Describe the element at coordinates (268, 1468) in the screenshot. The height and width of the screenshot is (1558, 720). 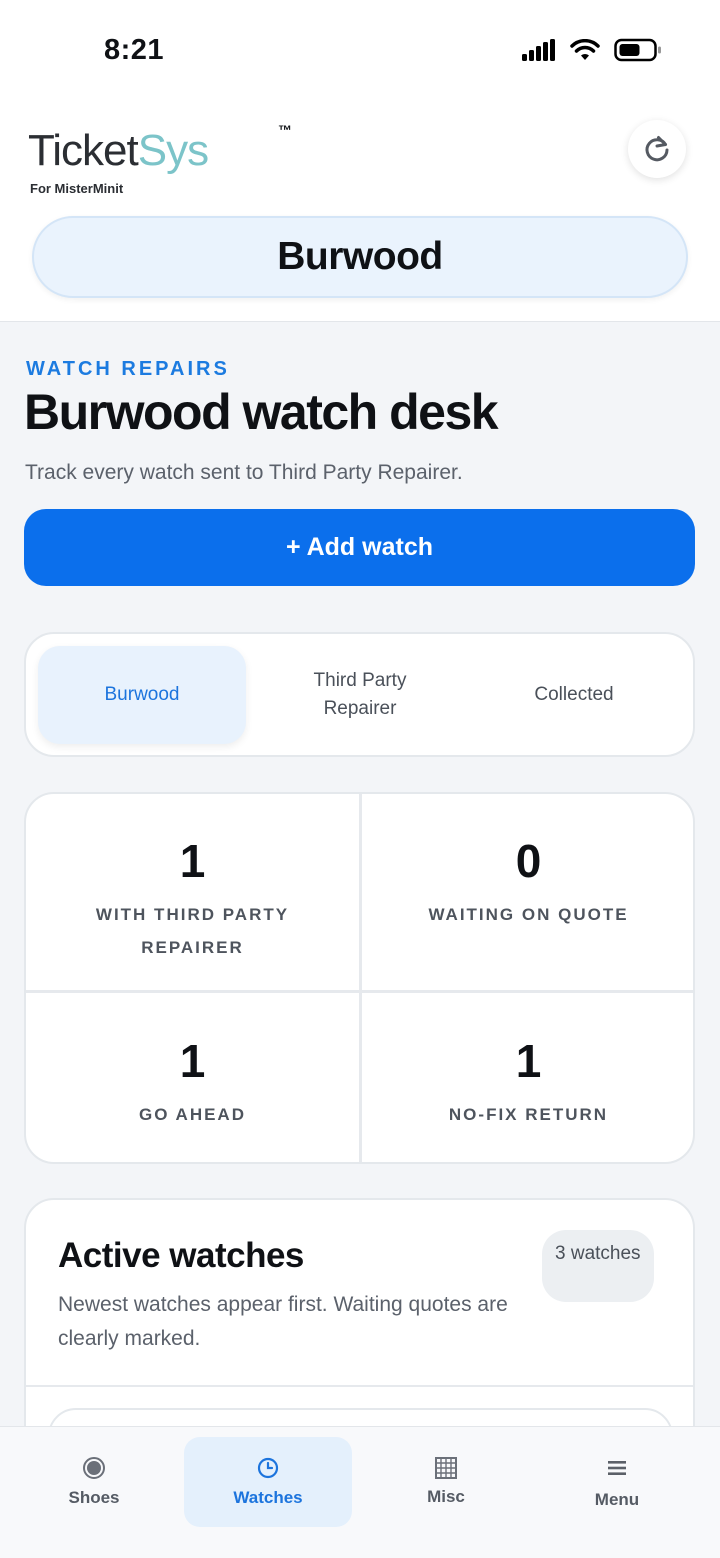
I see `clock-icon` at that location.